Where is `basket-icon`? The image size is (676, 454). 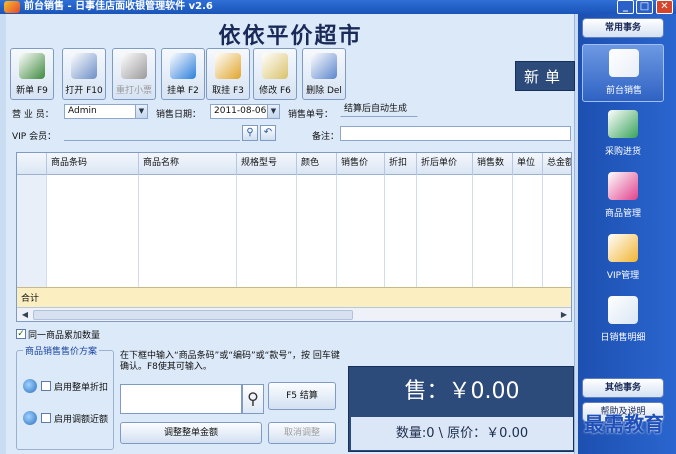 basket-icon is located at coordinates (623, 124).